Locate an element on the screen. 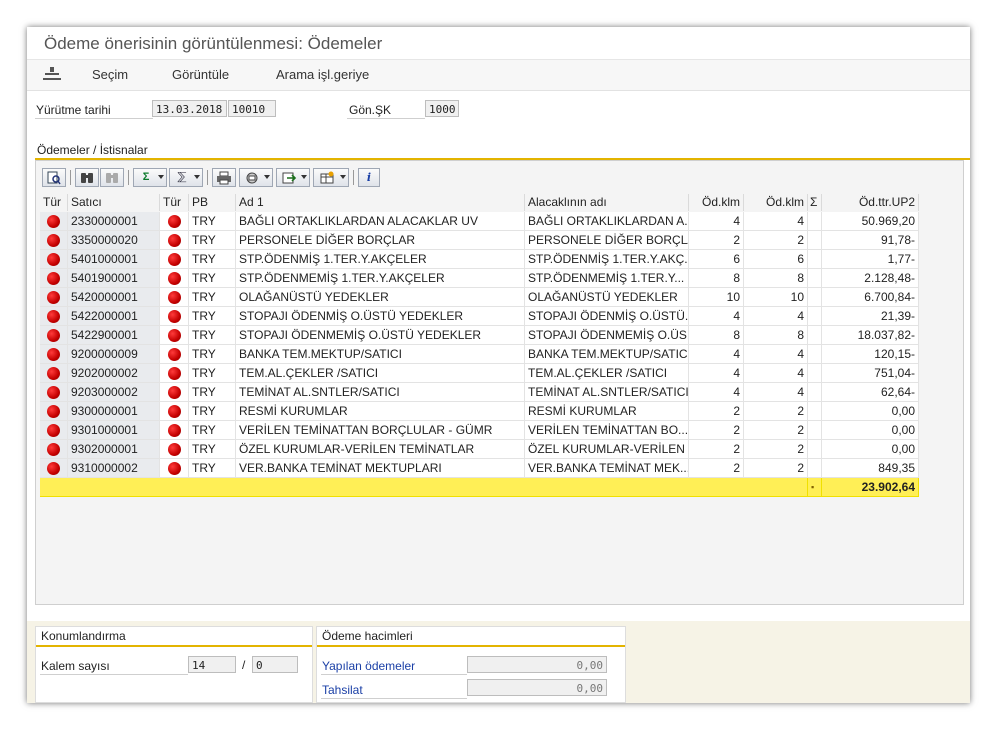 The height and width of the screenshot is (729, 996). cell-amount: 6.700,84- is located at coordinates (870, 297).